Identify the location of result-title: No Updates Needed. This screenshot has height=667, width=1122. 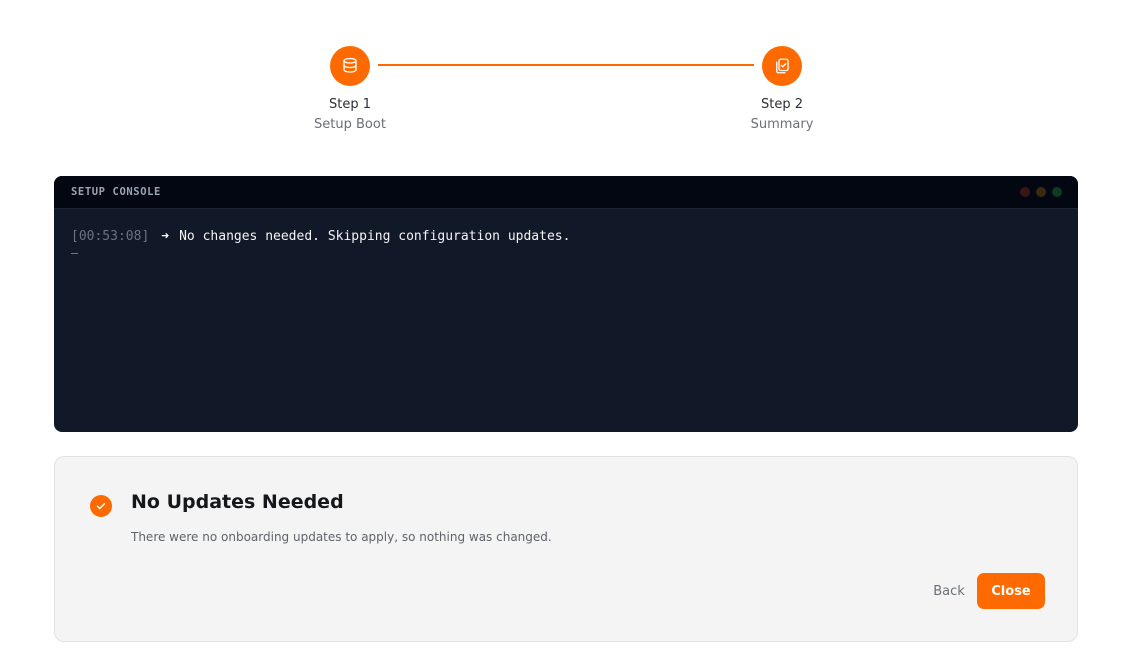
(237, 502).